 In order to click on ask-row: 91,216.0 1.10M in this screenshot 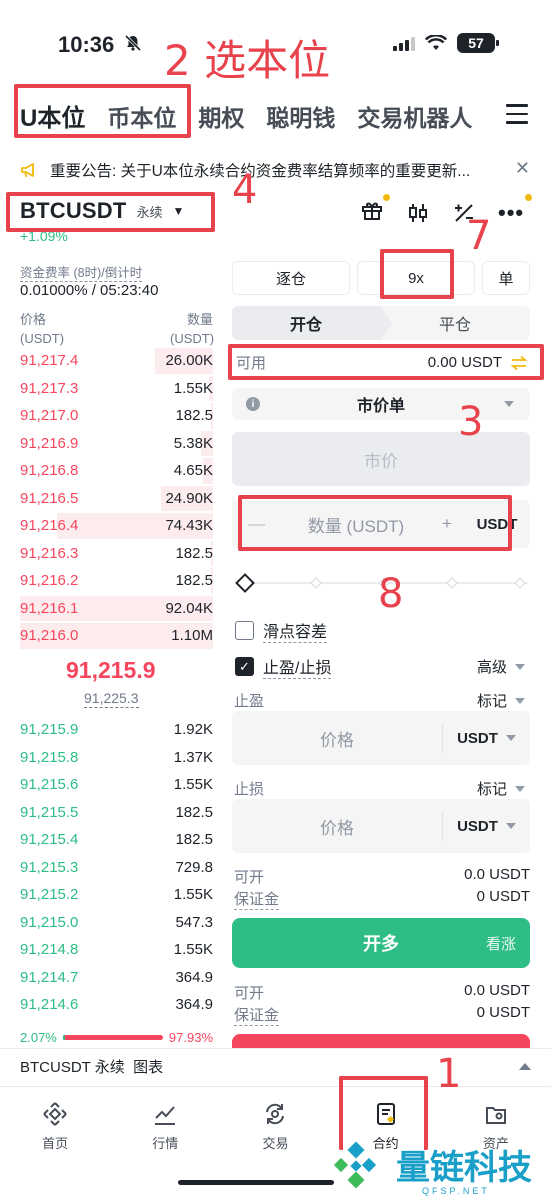, I will do `click(116, 636)`.